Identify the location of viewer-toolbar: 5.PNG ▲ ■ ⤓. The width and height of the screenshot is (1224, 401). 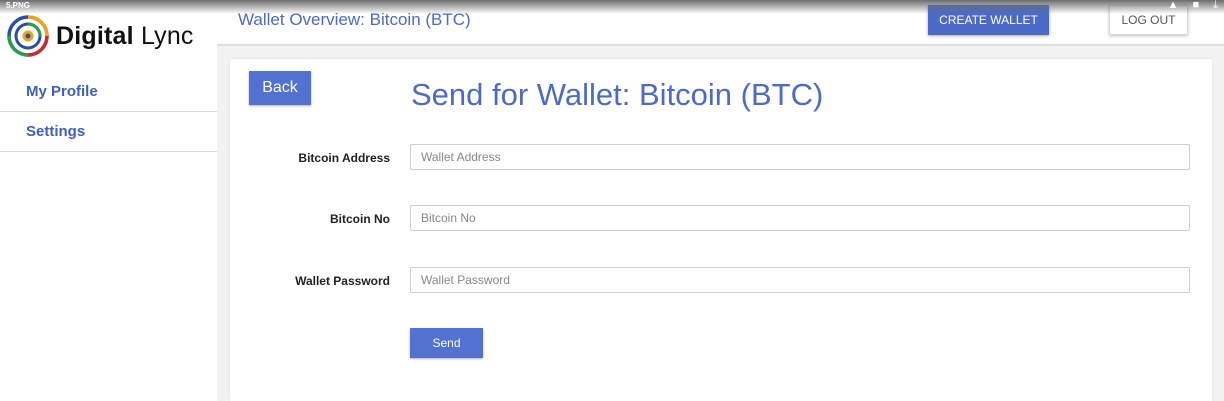
(612, 7).